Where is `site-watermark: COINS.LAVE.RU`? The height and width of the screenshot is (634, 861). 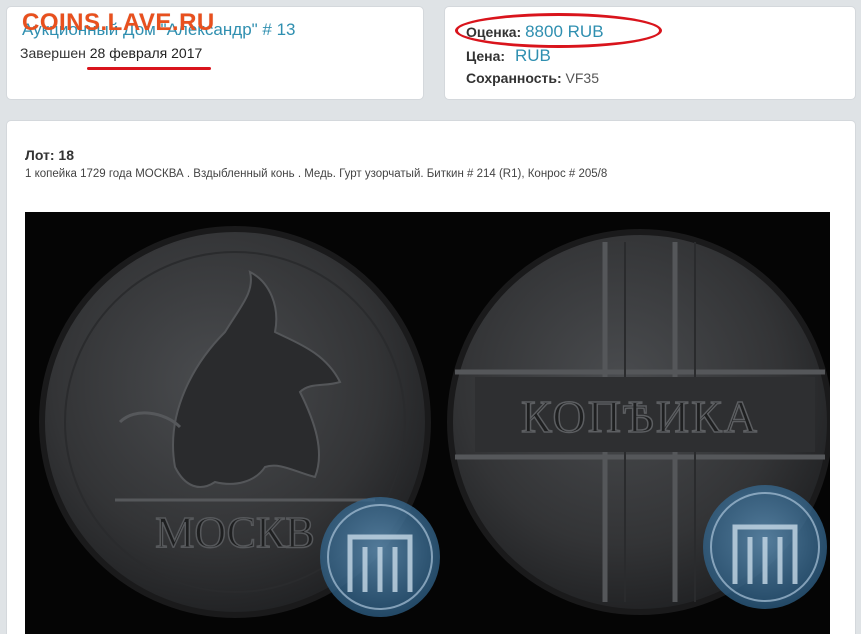 site-watermark: COINS.LAVE.RU is located at coordinates (118, 22).